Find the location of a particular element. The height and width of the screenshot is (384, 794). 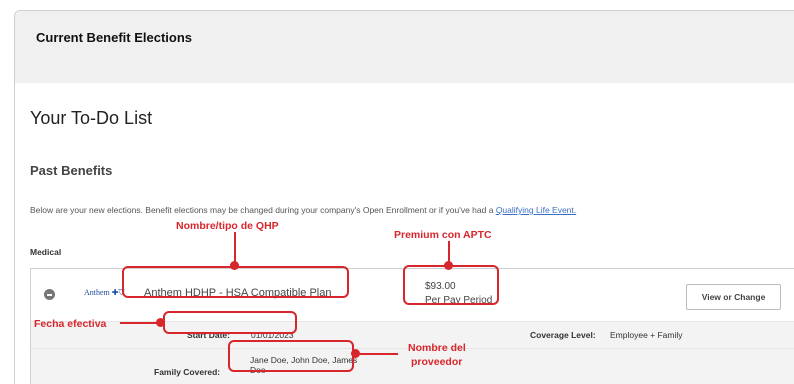

past-benefits-title: Past Benefits is located at coordinates (71, 170).